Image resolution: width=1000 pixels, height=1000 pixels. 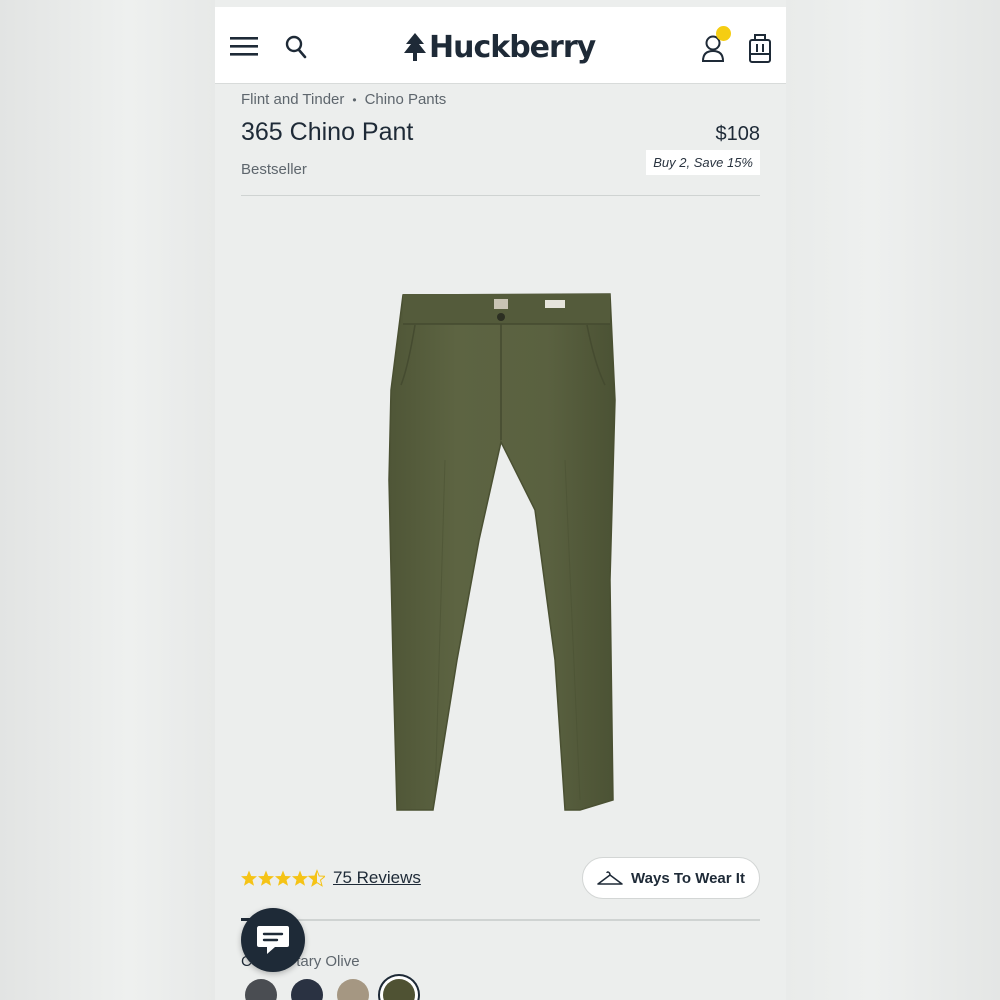 What do you see at coordinates (399, 989) in the screenshot?
I see `color-swatch-olive` at bounding box center [399, 989].